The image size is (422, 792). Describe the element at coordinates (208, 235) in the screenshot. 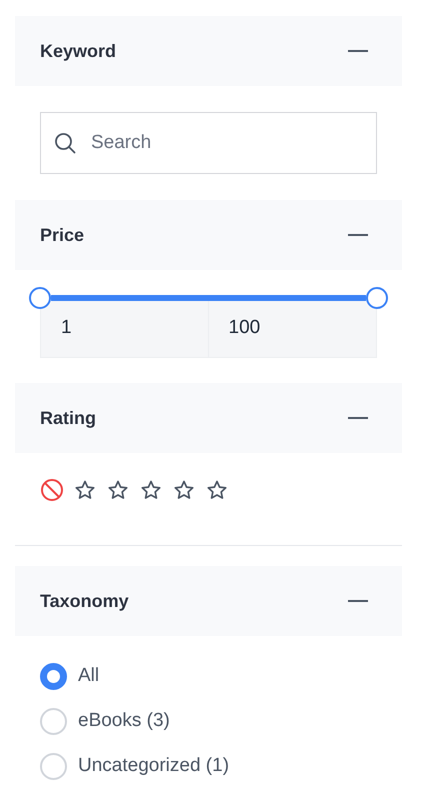

I see `section-header: Price` at that location.